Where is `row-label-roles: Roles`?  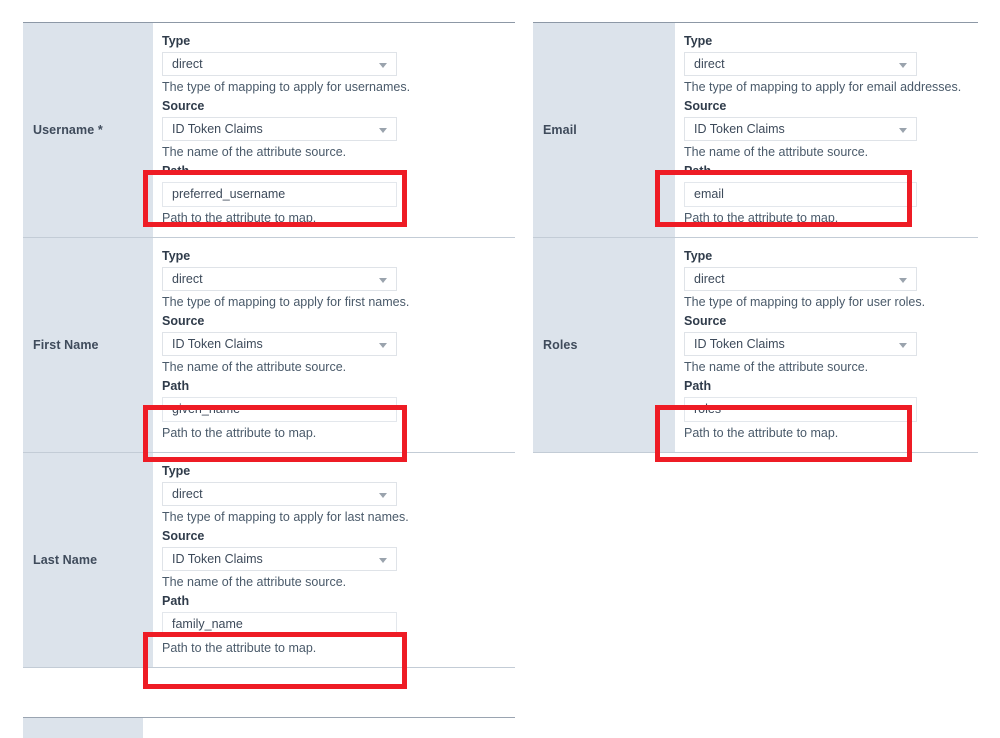
row-label-roles: Roles is located at coordinates (604, 345).